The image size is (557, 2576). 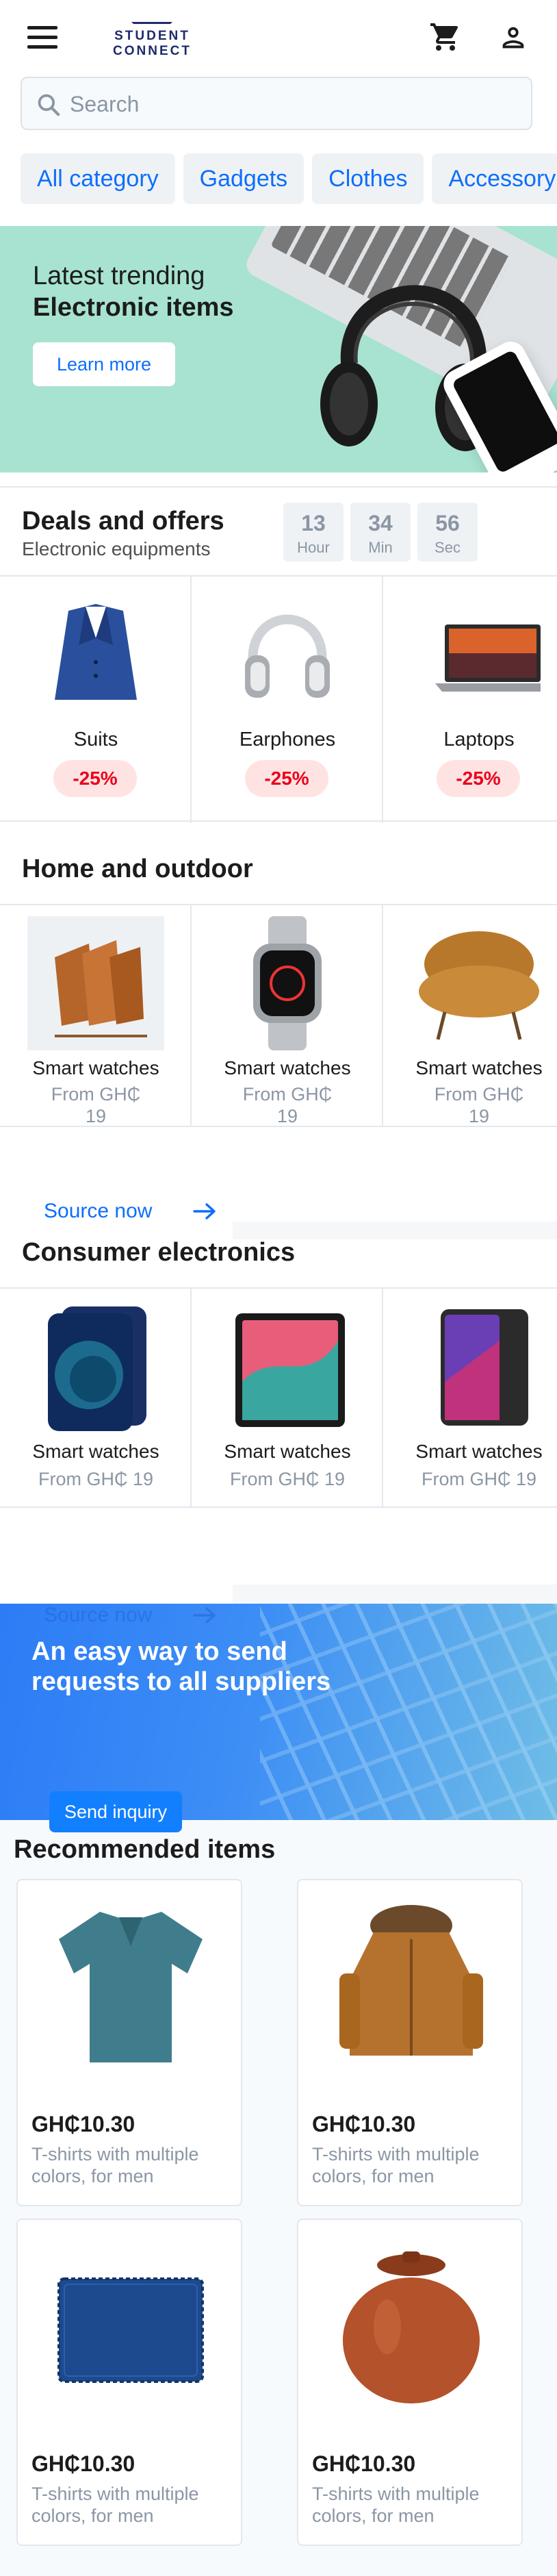 What do you see at coordinates (313, 547) in the screenshot?
I see `timer-hours-unit: Hour` at bounding box center [313, 547].